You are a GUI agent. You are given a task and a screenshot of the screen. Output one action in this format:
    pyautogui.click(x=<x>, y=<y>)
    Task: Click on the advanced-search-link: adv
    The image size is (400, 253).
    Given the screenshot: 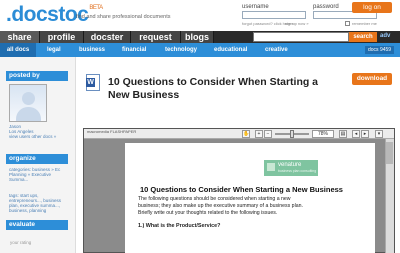 What is the action you would take?
    pyautogui.click(x=385, y=36)
    